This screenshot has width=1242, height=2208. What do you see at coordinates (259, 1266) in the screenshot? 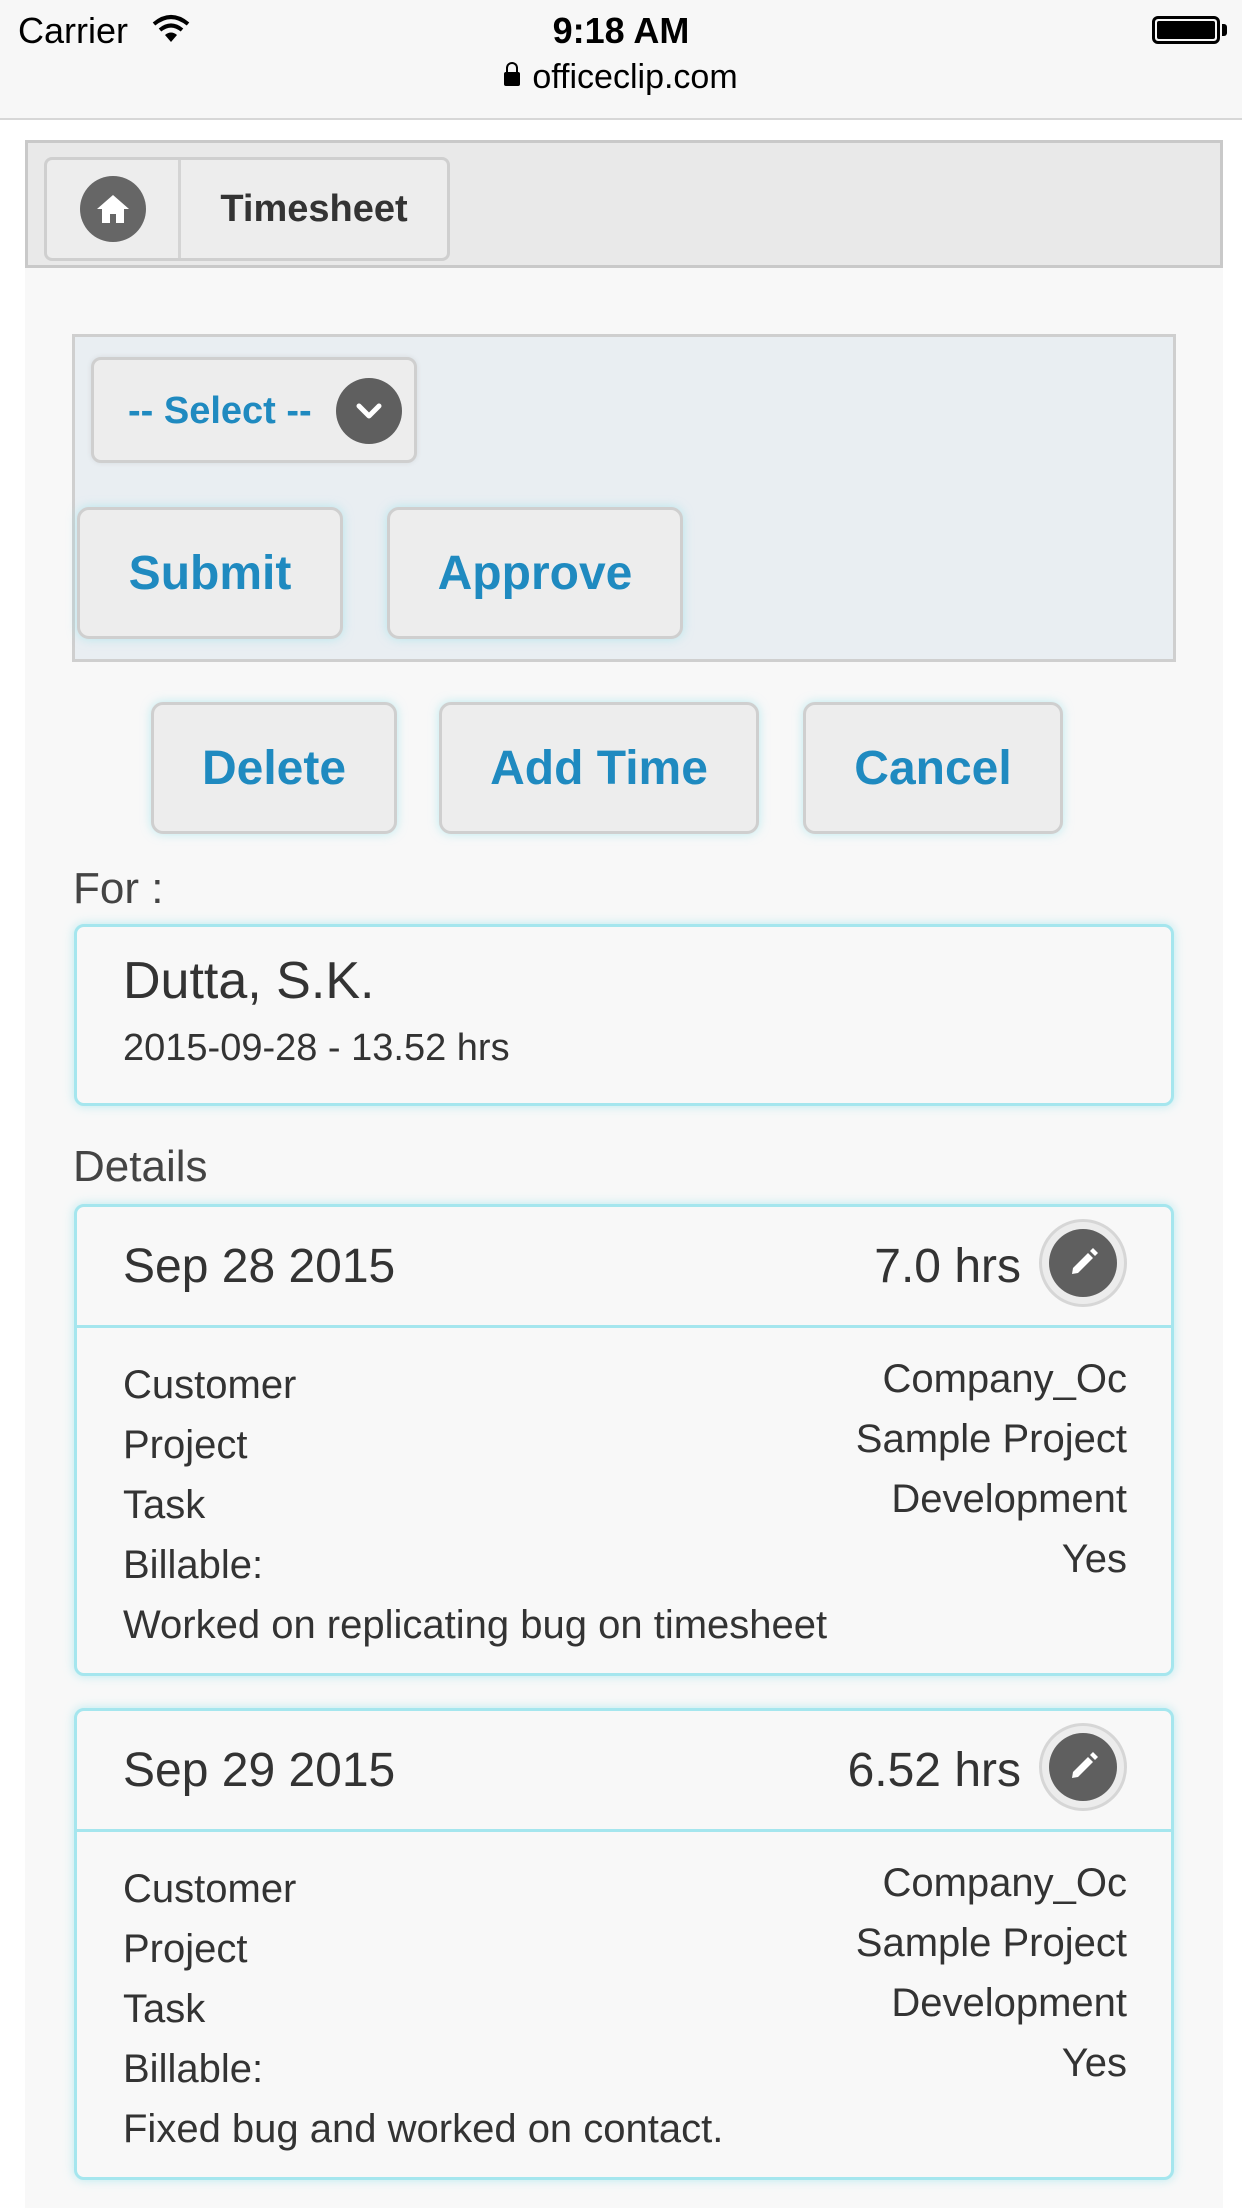
I see `entry-date: Sep 28 2015` at bounding box center [259, 1266].